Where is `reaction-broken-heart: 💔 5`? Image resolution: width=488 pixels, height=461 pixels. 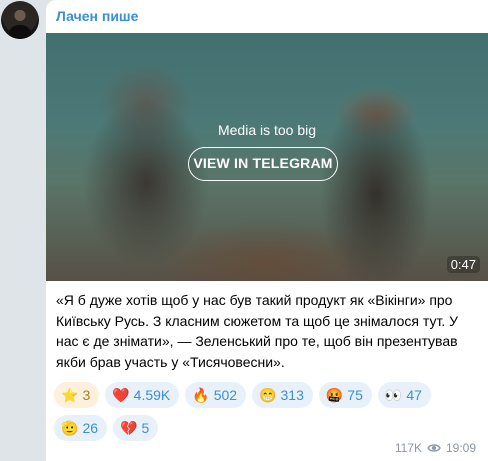
reaction-broken-heart: 💔 5 is located at coordinates (136, 428).